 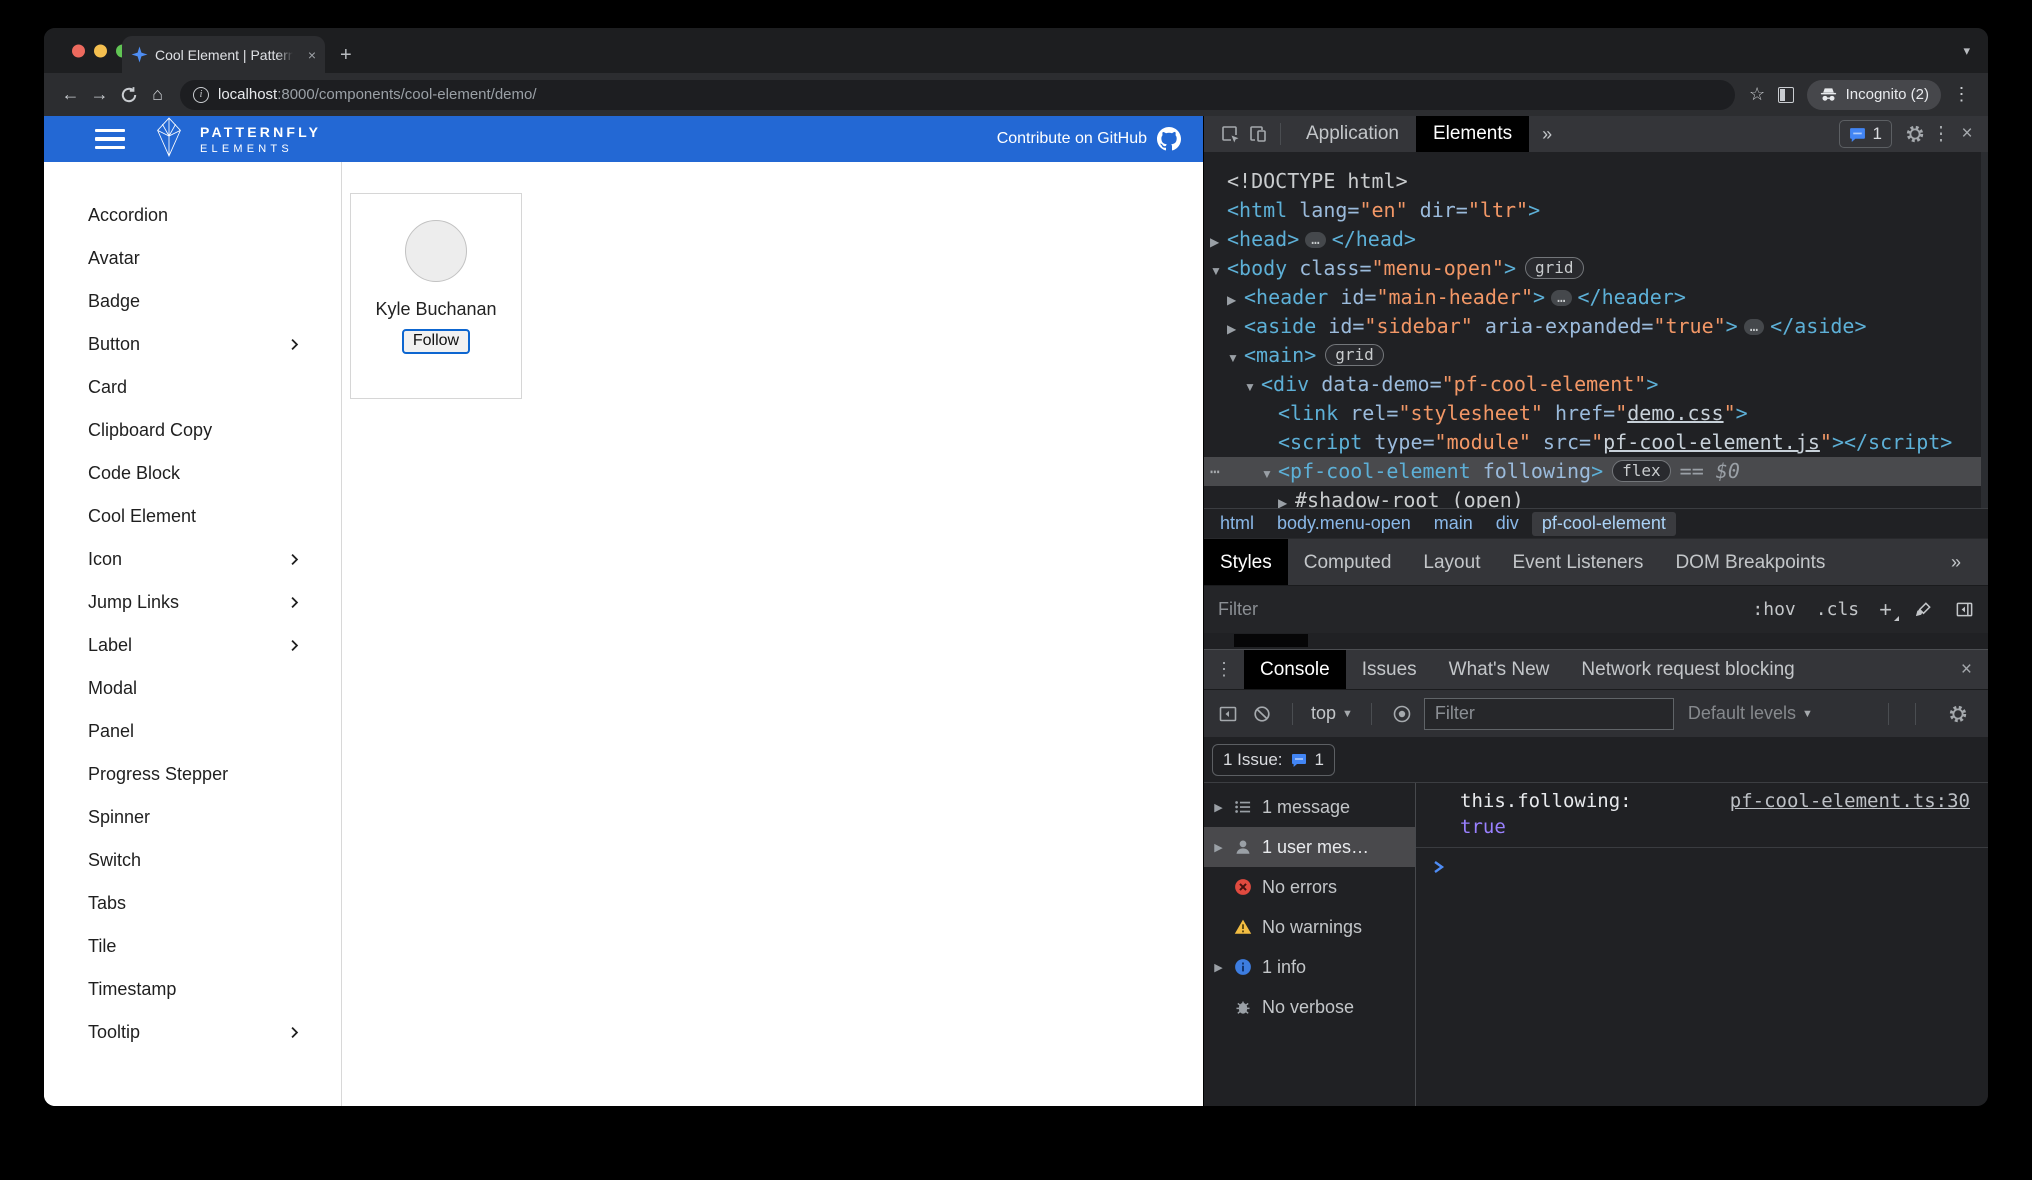 I want to click on dom-tree-line: ▼ <div data-demo="pf-cool-element">, so click(x=1596, y=384).